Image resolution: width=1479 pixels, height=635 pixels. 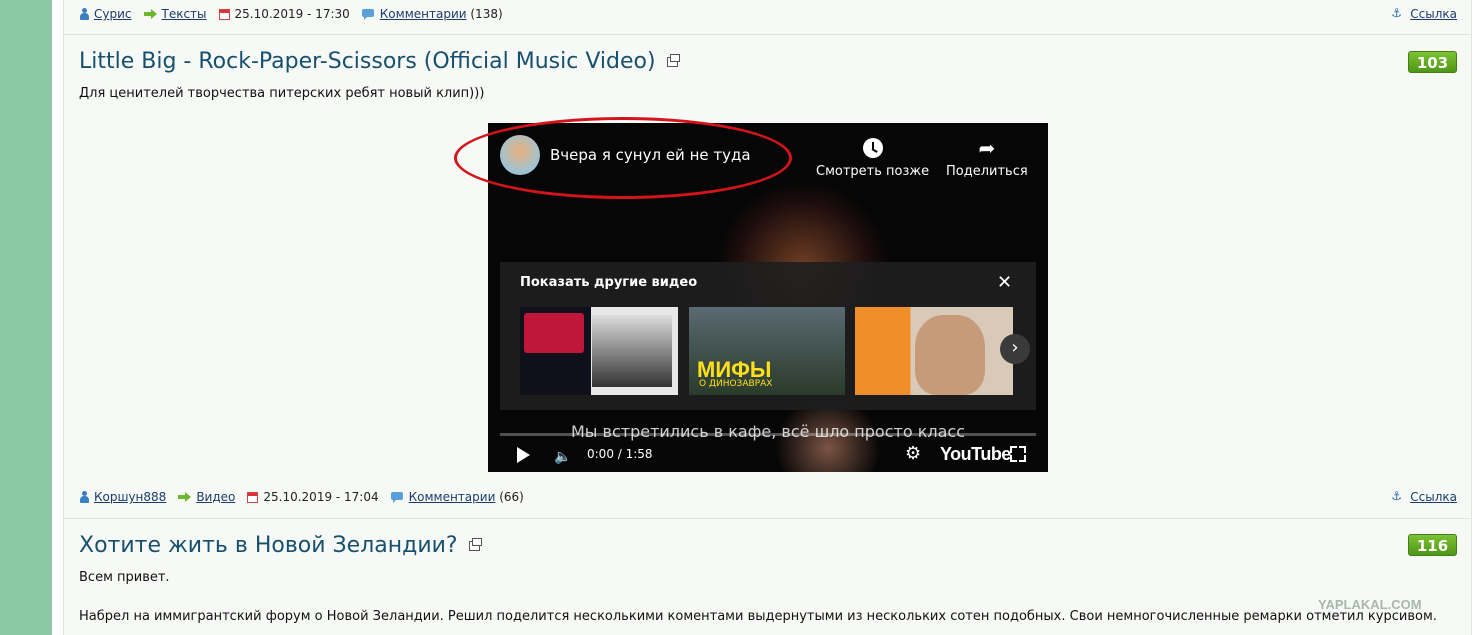 I want to click on left-sidebar-stripe, so click(x=26, y=317).